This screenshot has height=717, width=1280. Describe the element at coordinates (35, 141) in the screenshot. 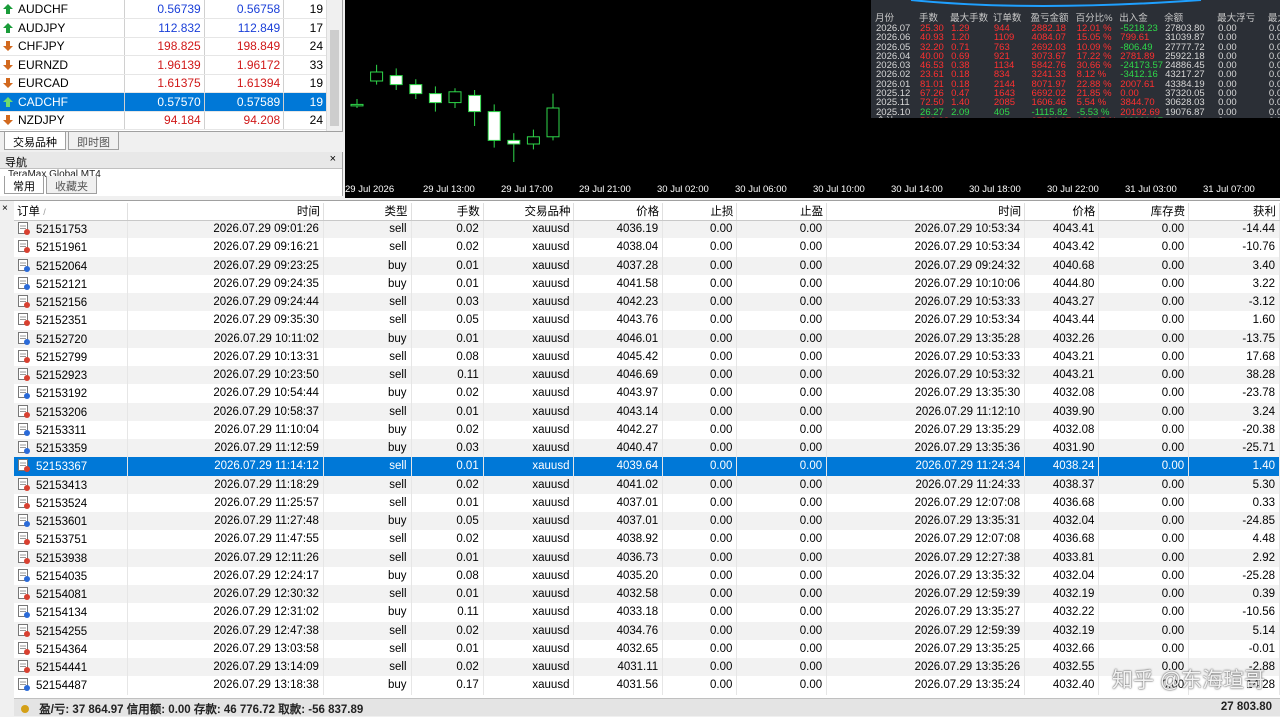

I see `tab-symbols: 交易品种` at that location.